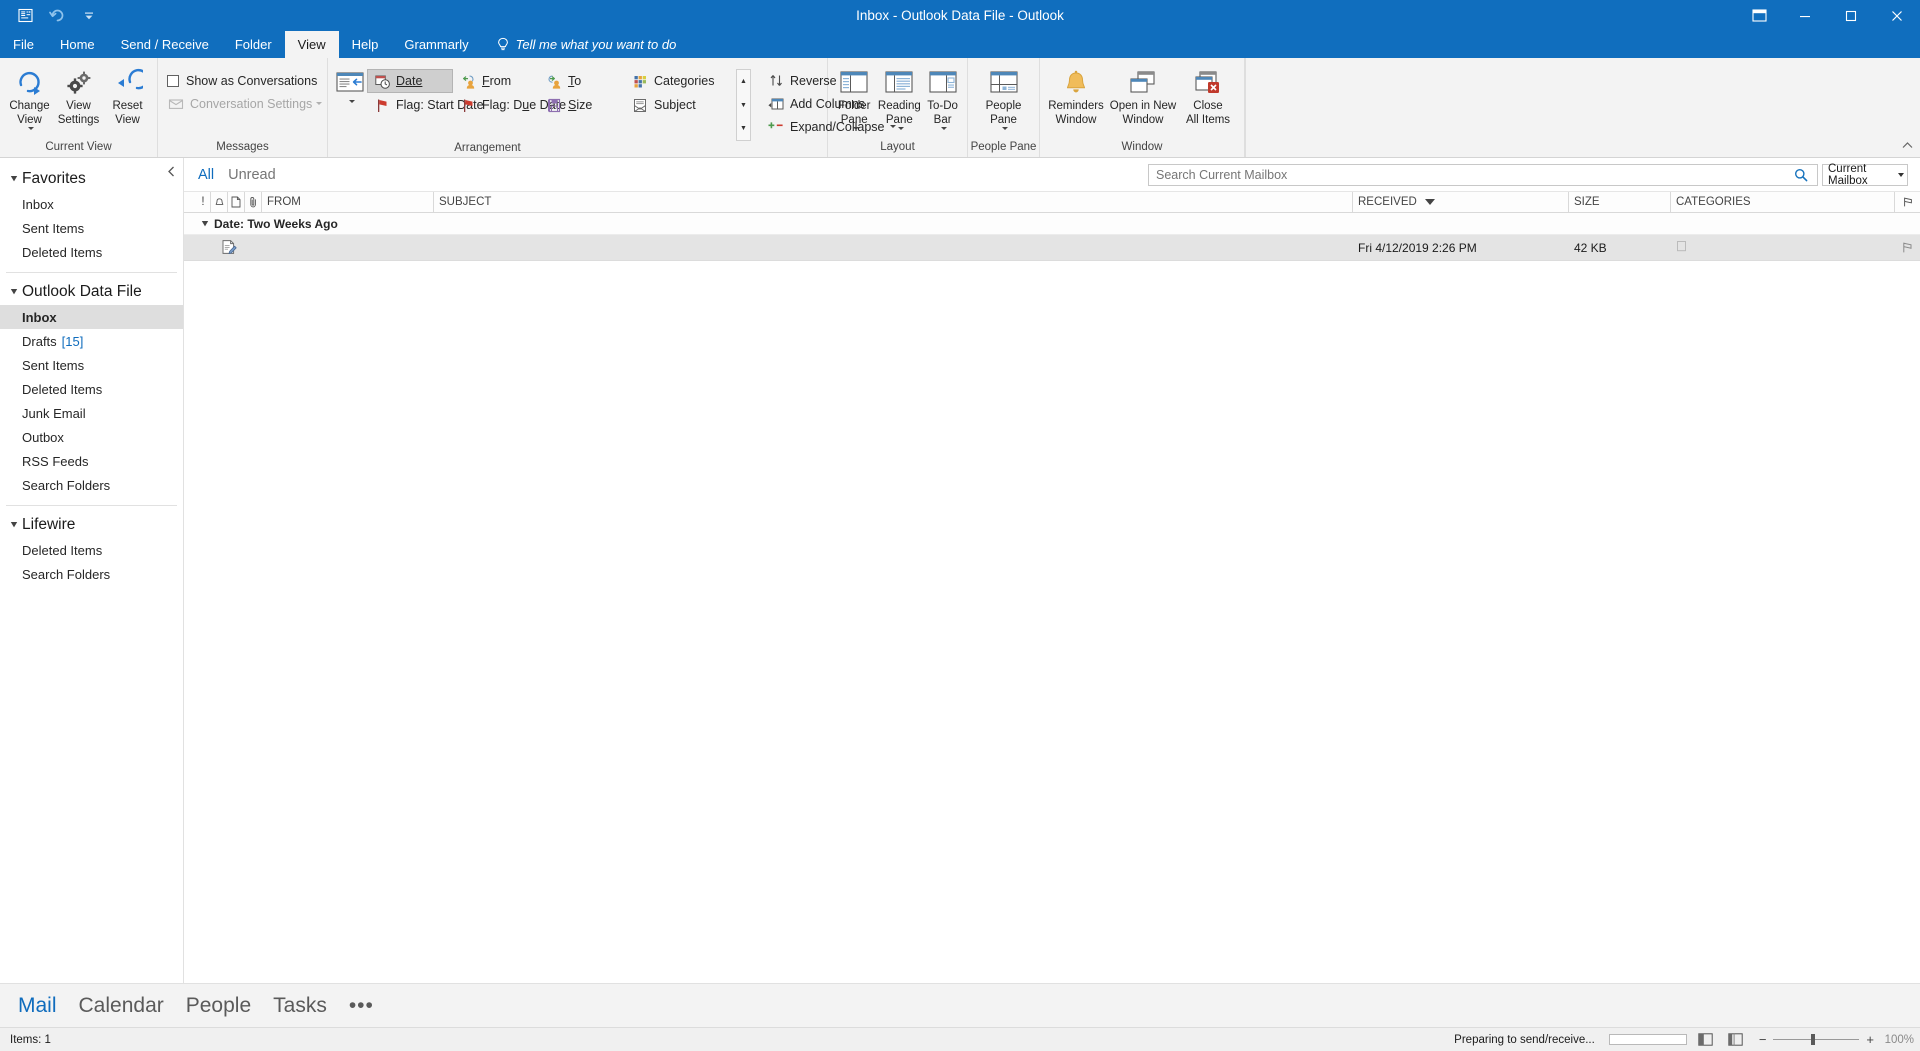  What do you see at coordinates (1763, 1039) in the screenshot?
I see `zoom-out-icon: −` at bounding box center [1763, 1039].